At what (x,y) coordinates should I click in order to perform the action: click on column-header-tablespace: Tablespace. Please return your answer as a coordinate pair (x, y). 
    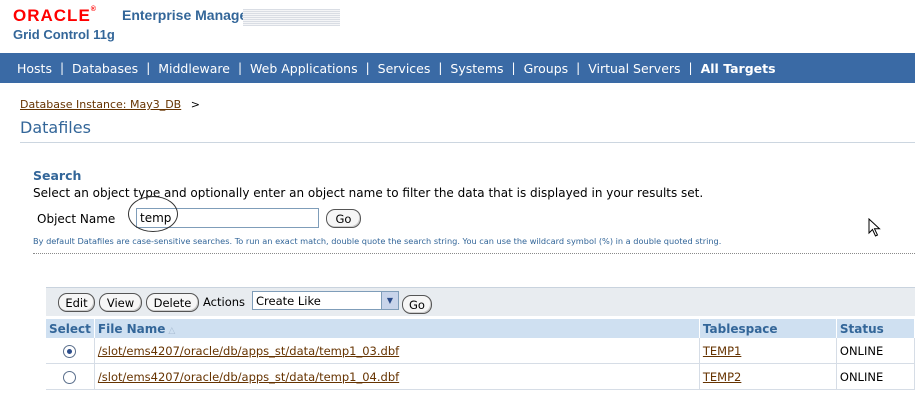
    Looking at the image, I should click on (768, 328).